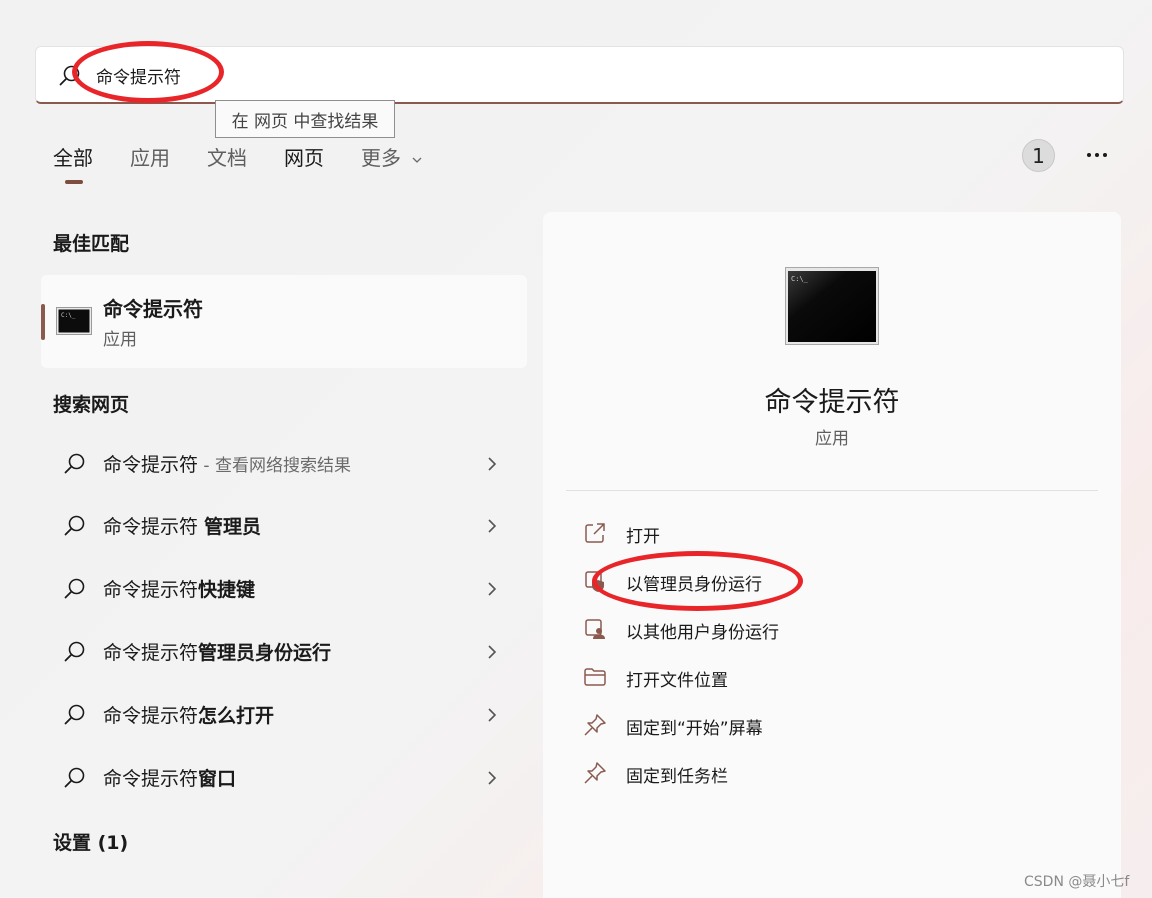 This screenshot has width=1152, height=898. I want to click on action-label: 打开, so click(643, 537).